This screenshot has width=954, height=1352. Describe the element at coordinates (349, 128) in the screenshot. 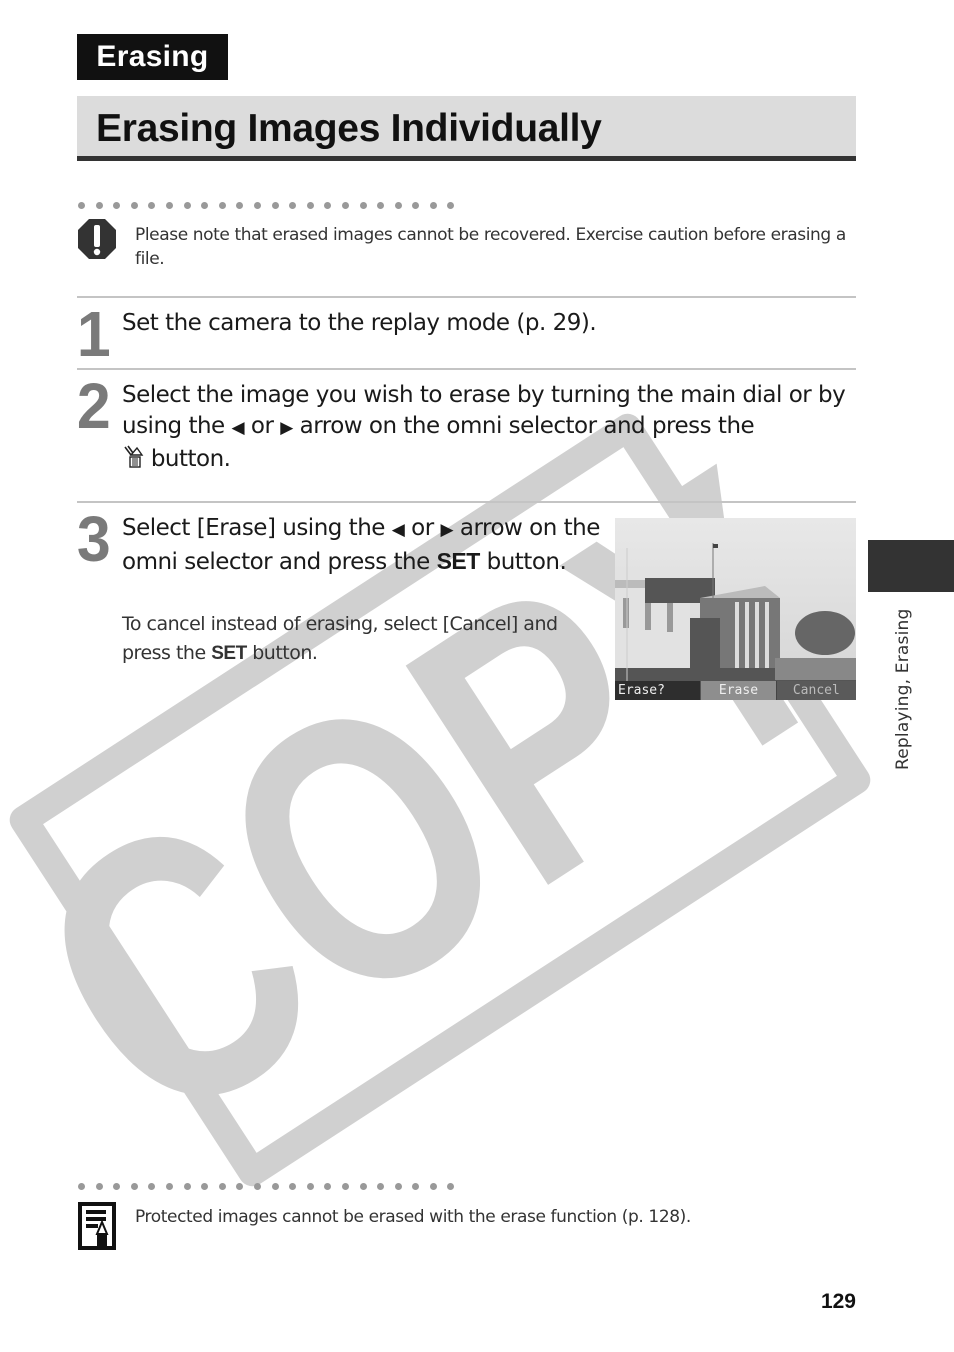

I see `page-title: Erasing Images Individually` at that location.